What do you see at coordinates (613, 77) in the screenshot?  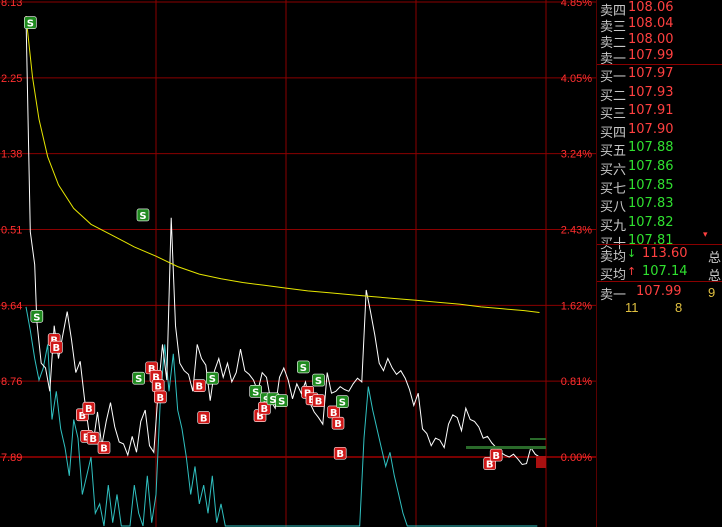 I see `bid-label: 买一` at bounding box center [613, 77].